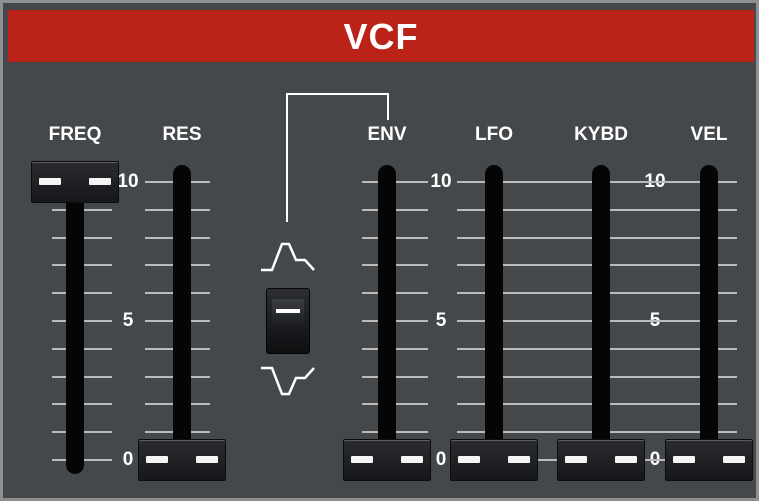 The width and height of the screenshot is (759, 501). Describe the element at coordinates (709, 460) in the screenshot. I see `vel-slider-knob` at that location.